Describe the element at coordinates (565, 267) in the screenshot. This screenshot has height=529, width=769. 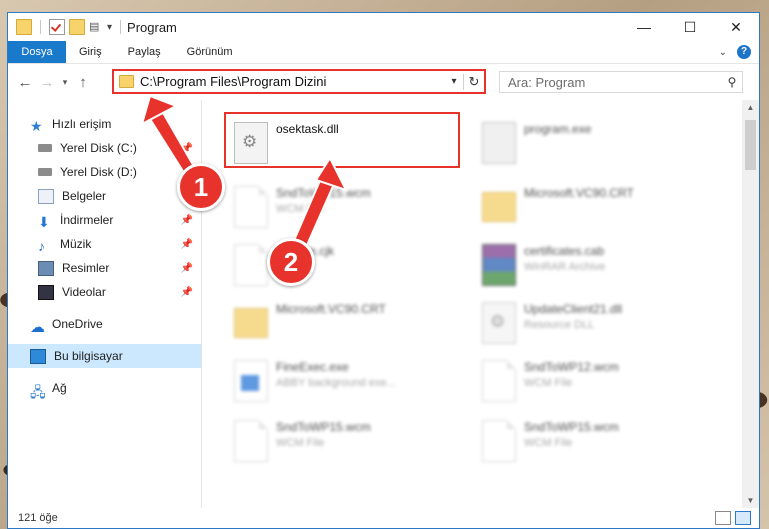
I see `file-type: WinRAR Archive` at that location.